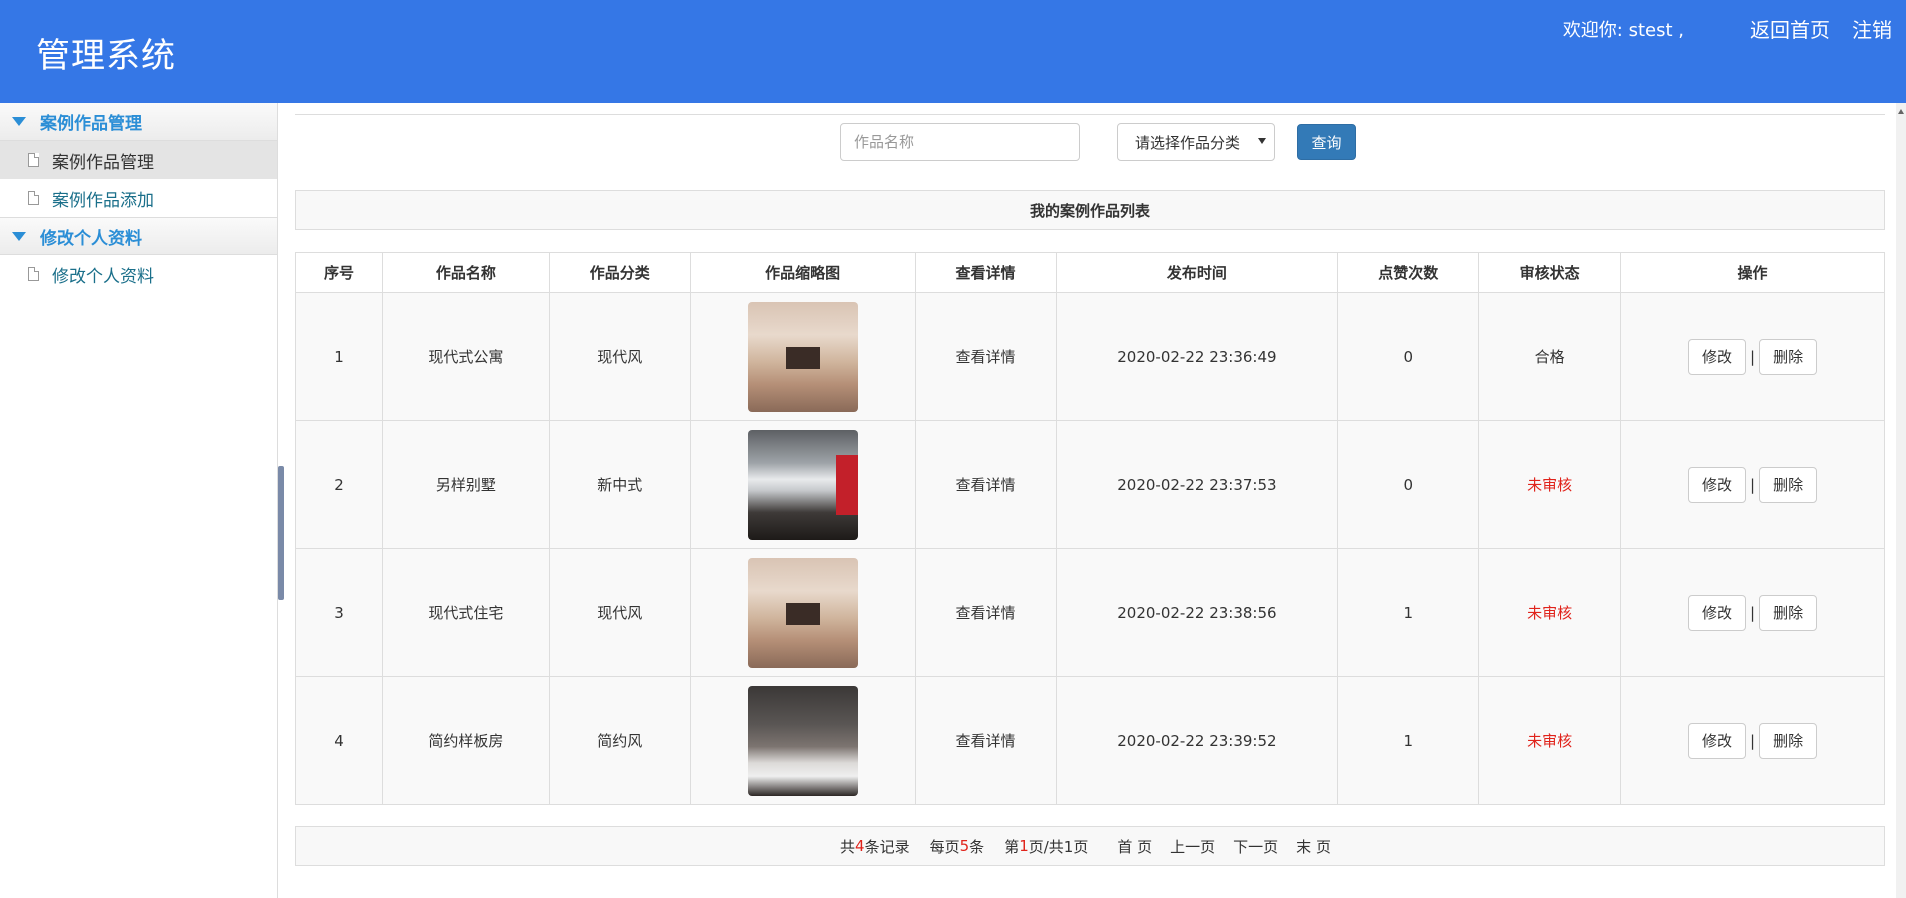 The height and width of the screenshot is (898, 1906). Describe the element at coordinates (1090, 846) in the screenshot. I see `pagination-bar: 共 4 条记录 每页 5 条 第 1 页/共1页 首 页 上一页 下一页 末 页` at that location.